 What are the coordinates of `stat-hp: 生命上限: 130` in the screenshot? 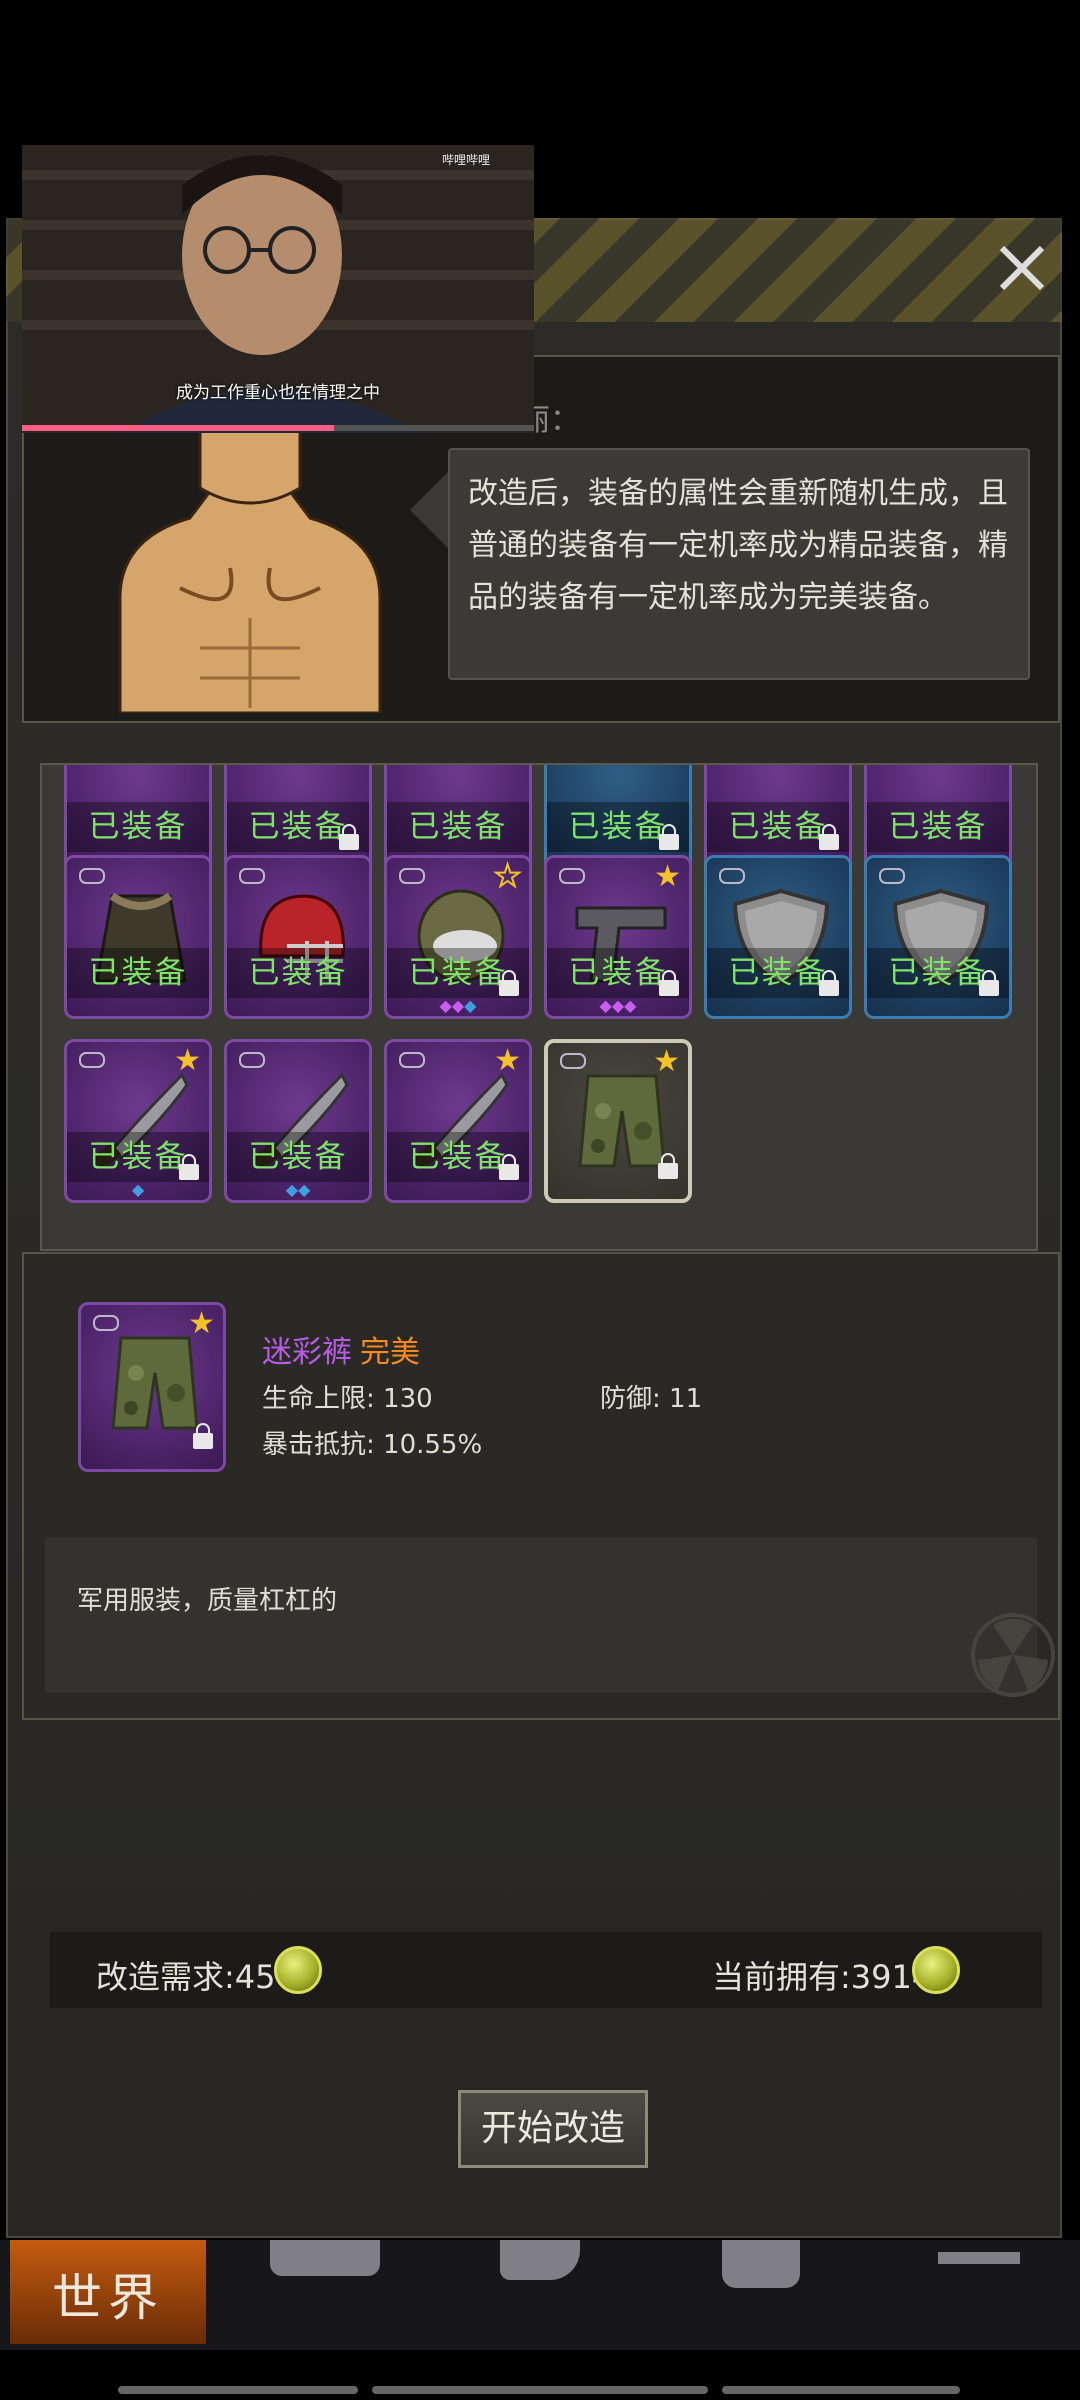 It's located at (347, 1399).